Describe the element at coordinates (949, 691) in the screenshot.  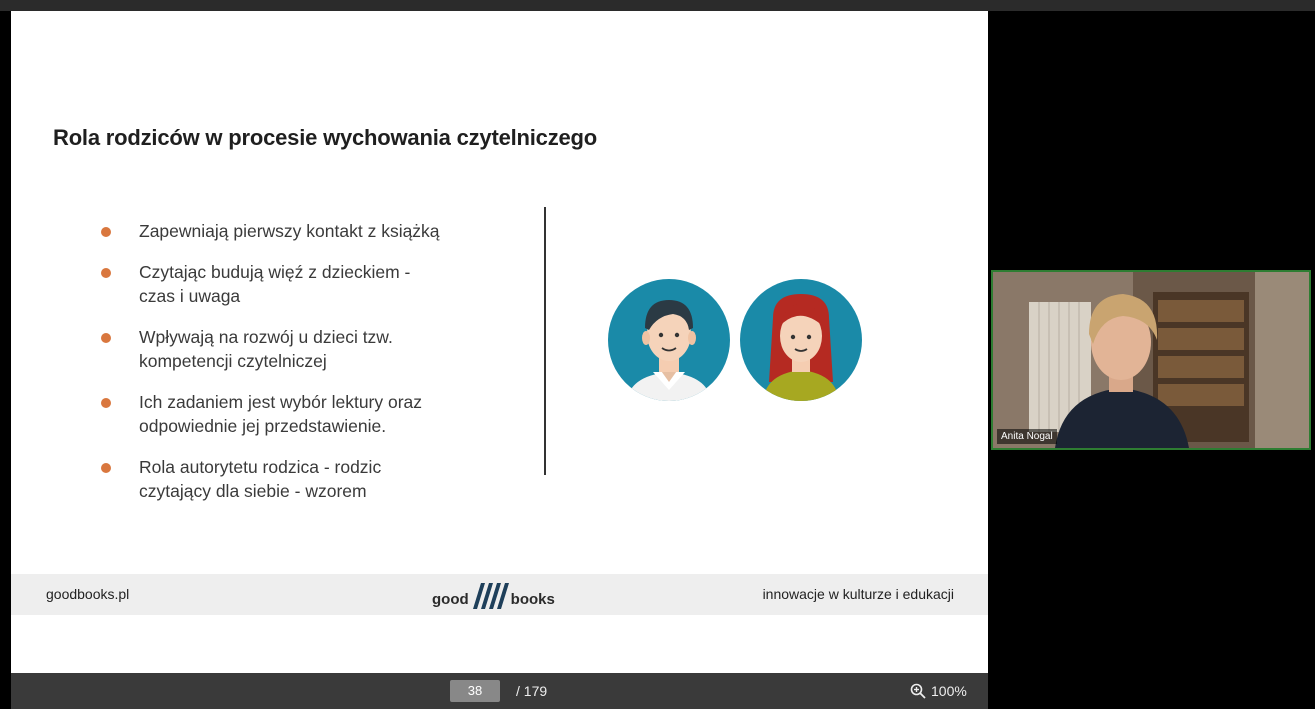
I see `zoom-level: 100%` at that location.